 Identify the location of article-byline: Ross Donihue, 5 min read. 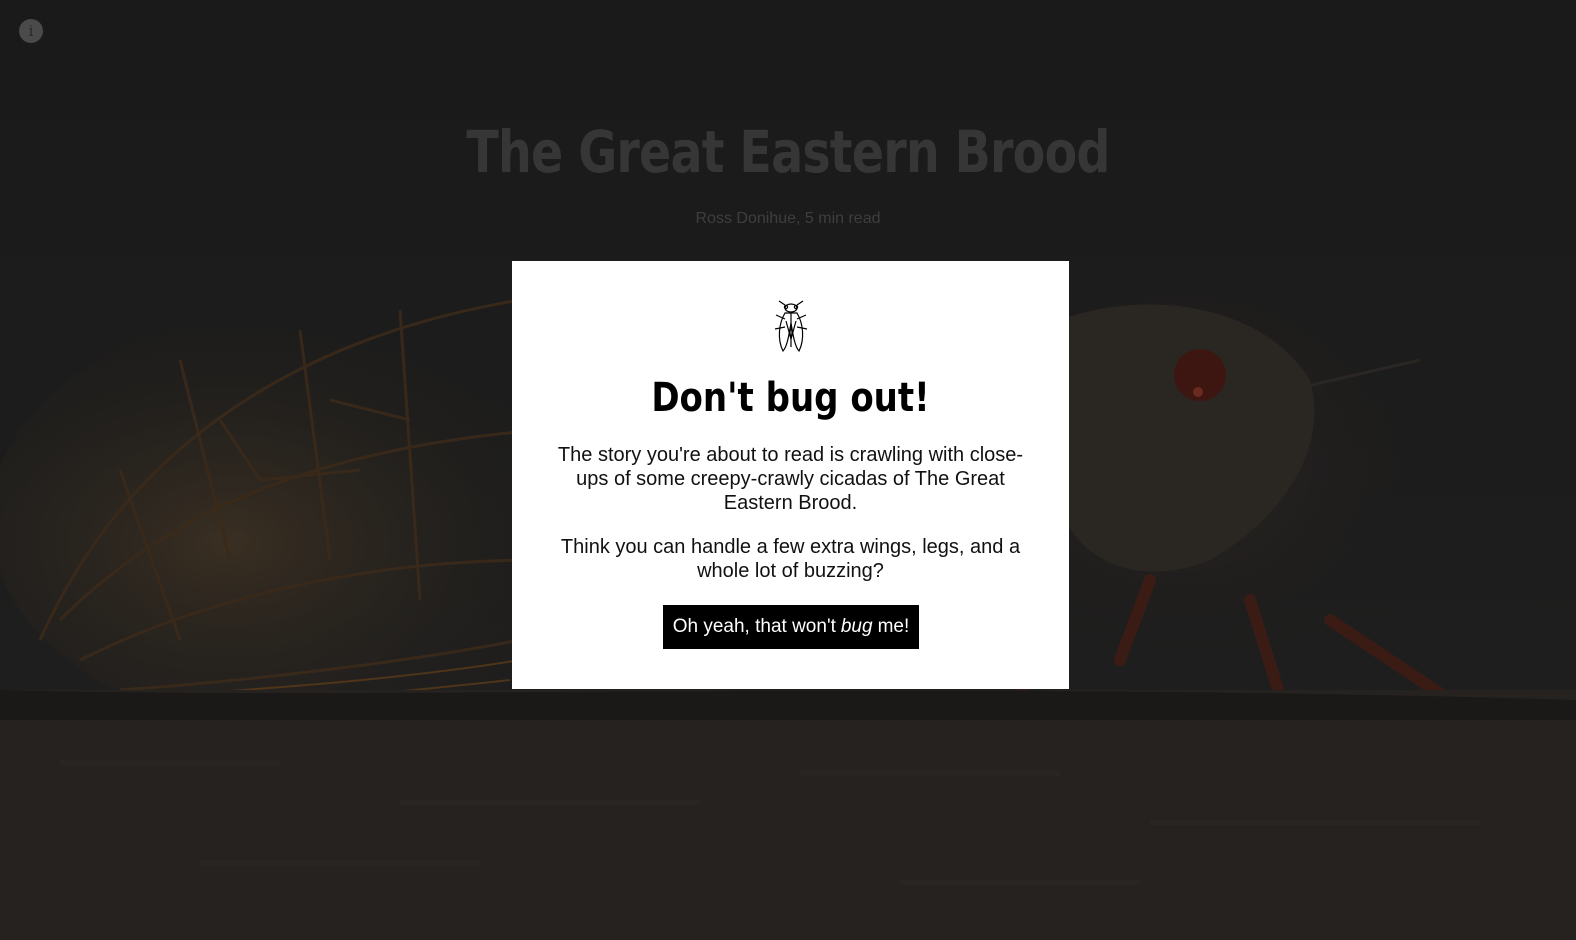
(788, 218).